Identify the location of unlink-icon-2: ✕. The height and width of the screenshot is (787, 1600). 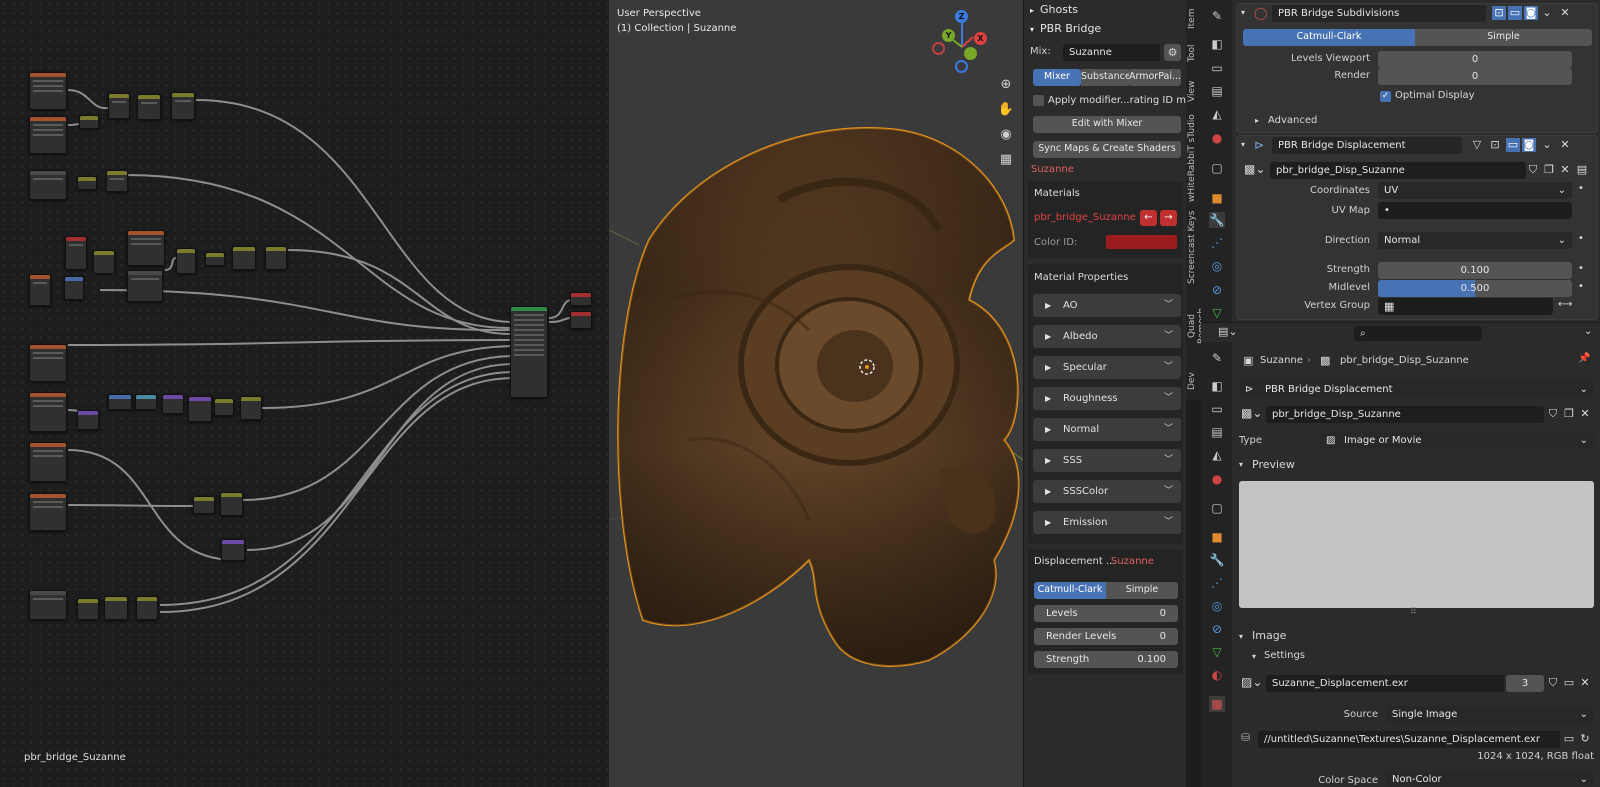
(1585, 414).